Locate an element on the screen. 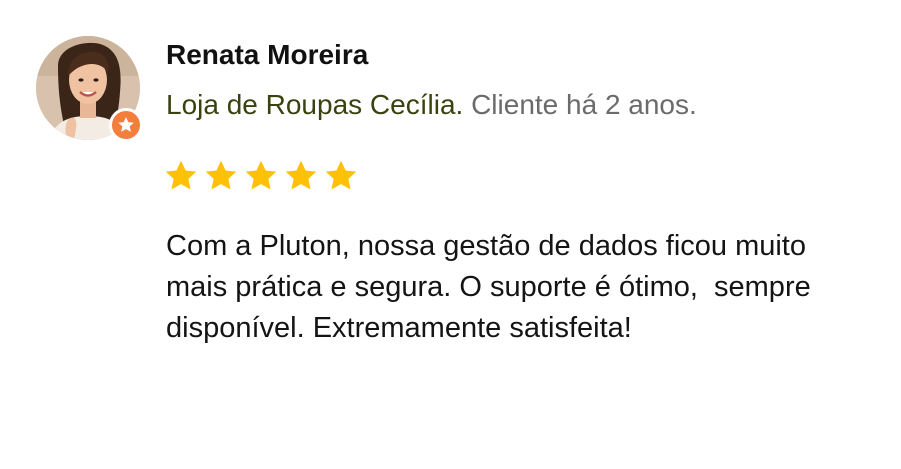  star-rating is located at coordinates (261, 176).